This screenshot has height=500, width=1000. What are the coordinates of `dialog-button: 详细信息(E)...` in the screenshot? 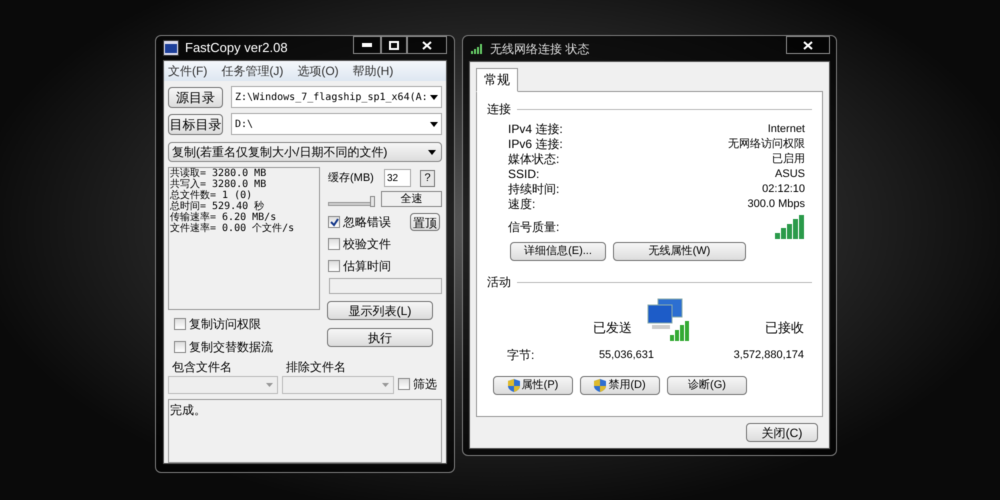 It's located at (558, 251).